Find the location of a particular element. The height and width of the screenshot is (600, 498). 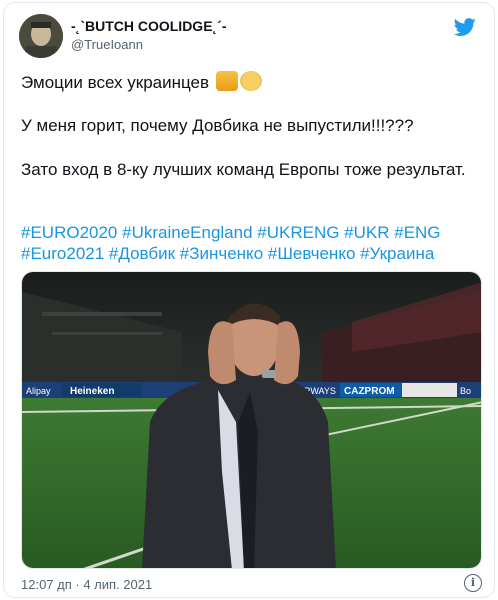

scream-face-emoji is located at coordinates (250, 81).